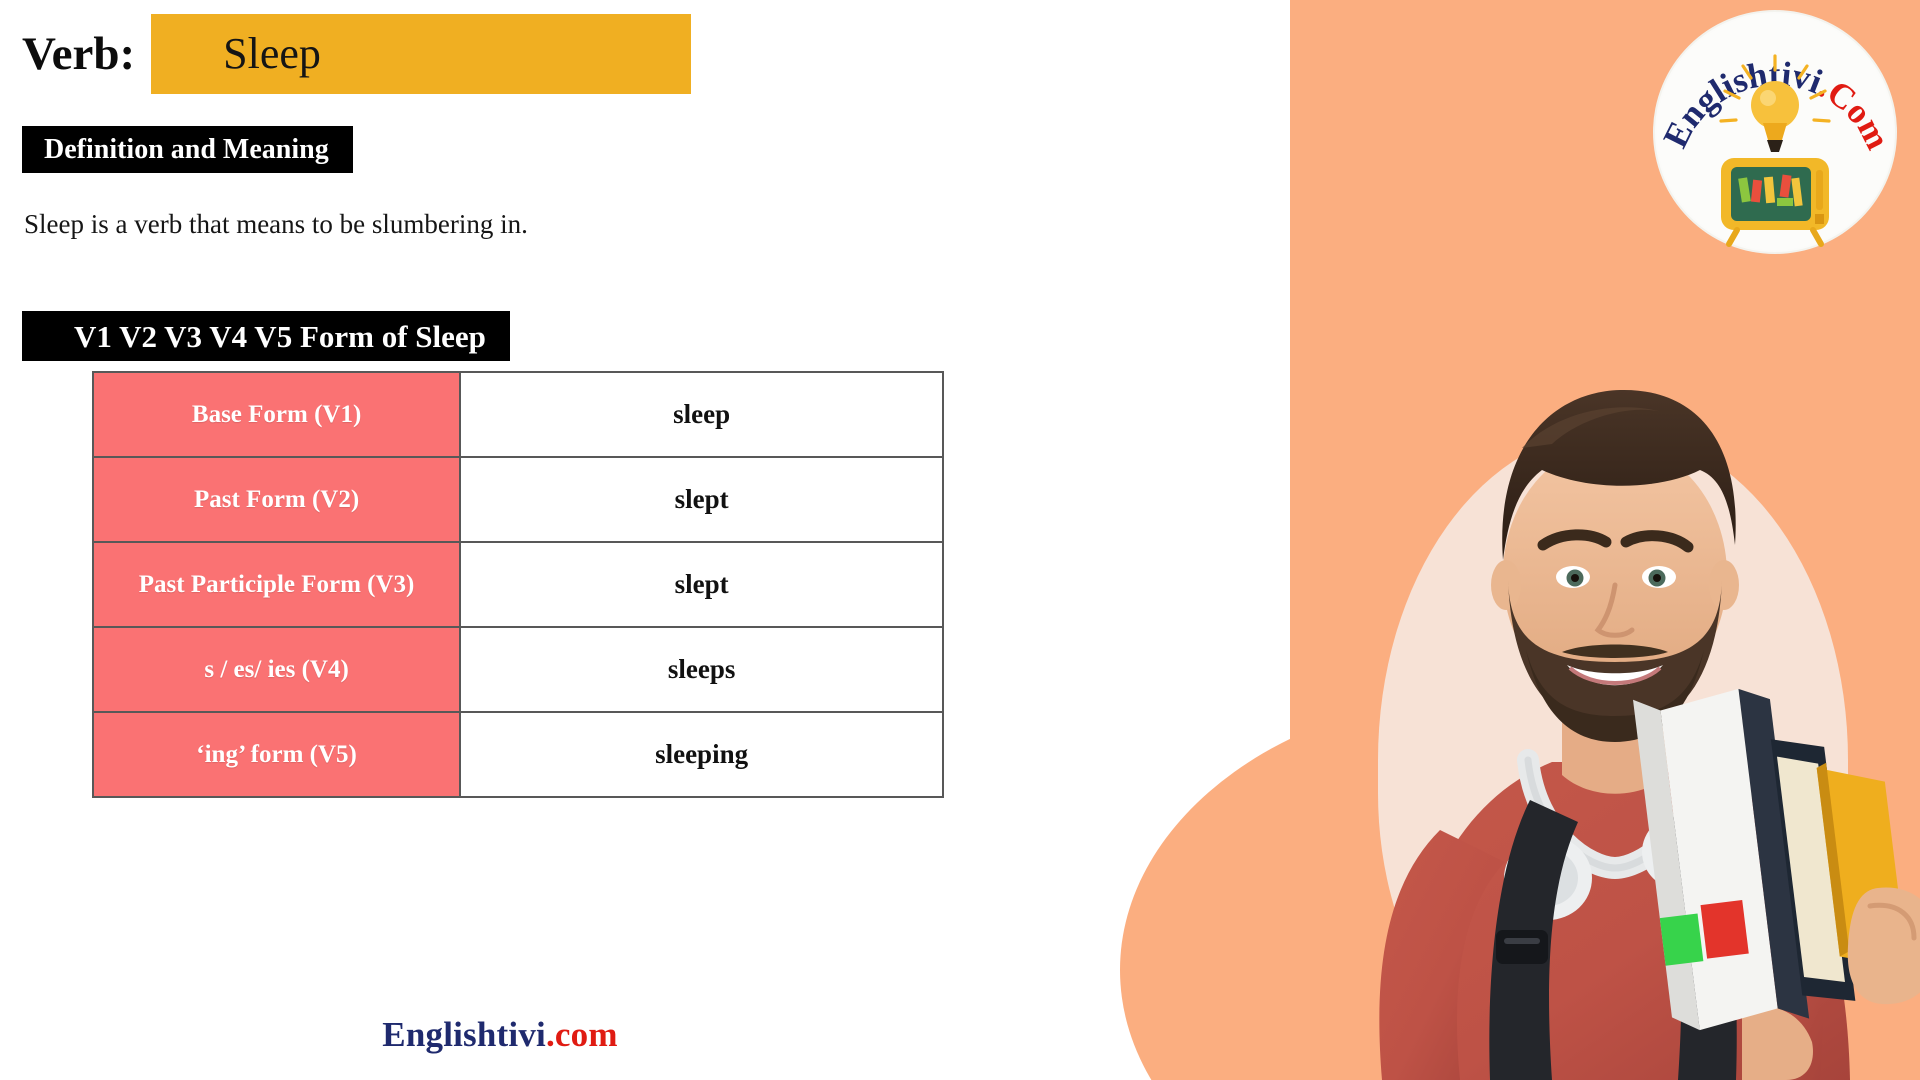  I want to click on table-row: Base Form (V1) sleep, so click(517, 414).